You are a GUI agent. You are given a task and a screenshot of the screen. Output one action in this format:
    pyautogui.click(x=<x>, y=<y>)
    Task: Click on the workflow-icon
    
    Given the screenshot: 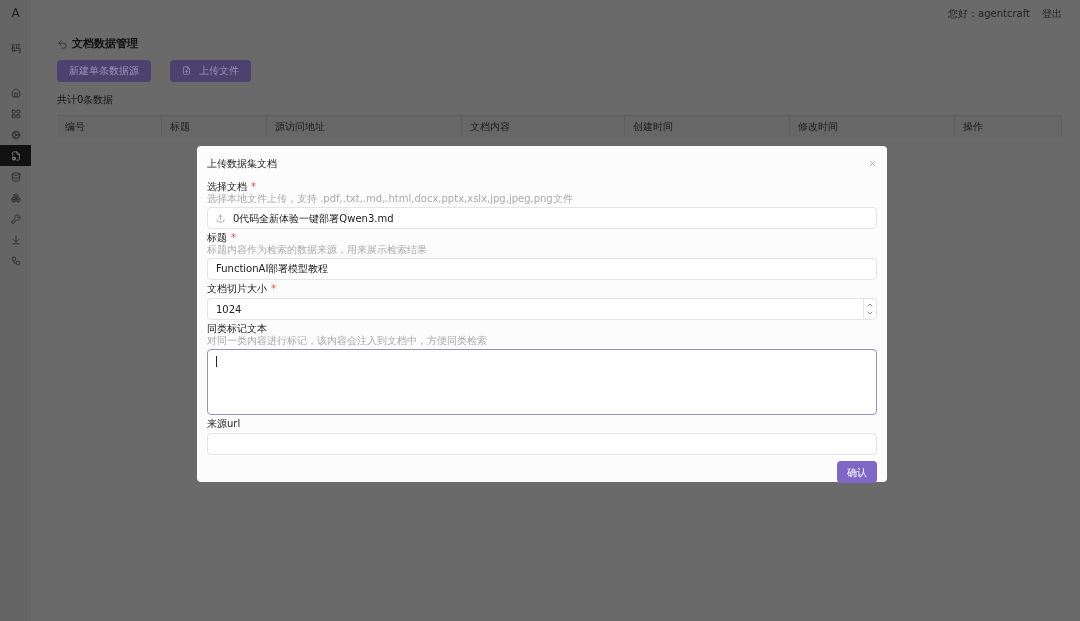 What is the action you would take?
    pyautogui.click(x=15, y=260)
    